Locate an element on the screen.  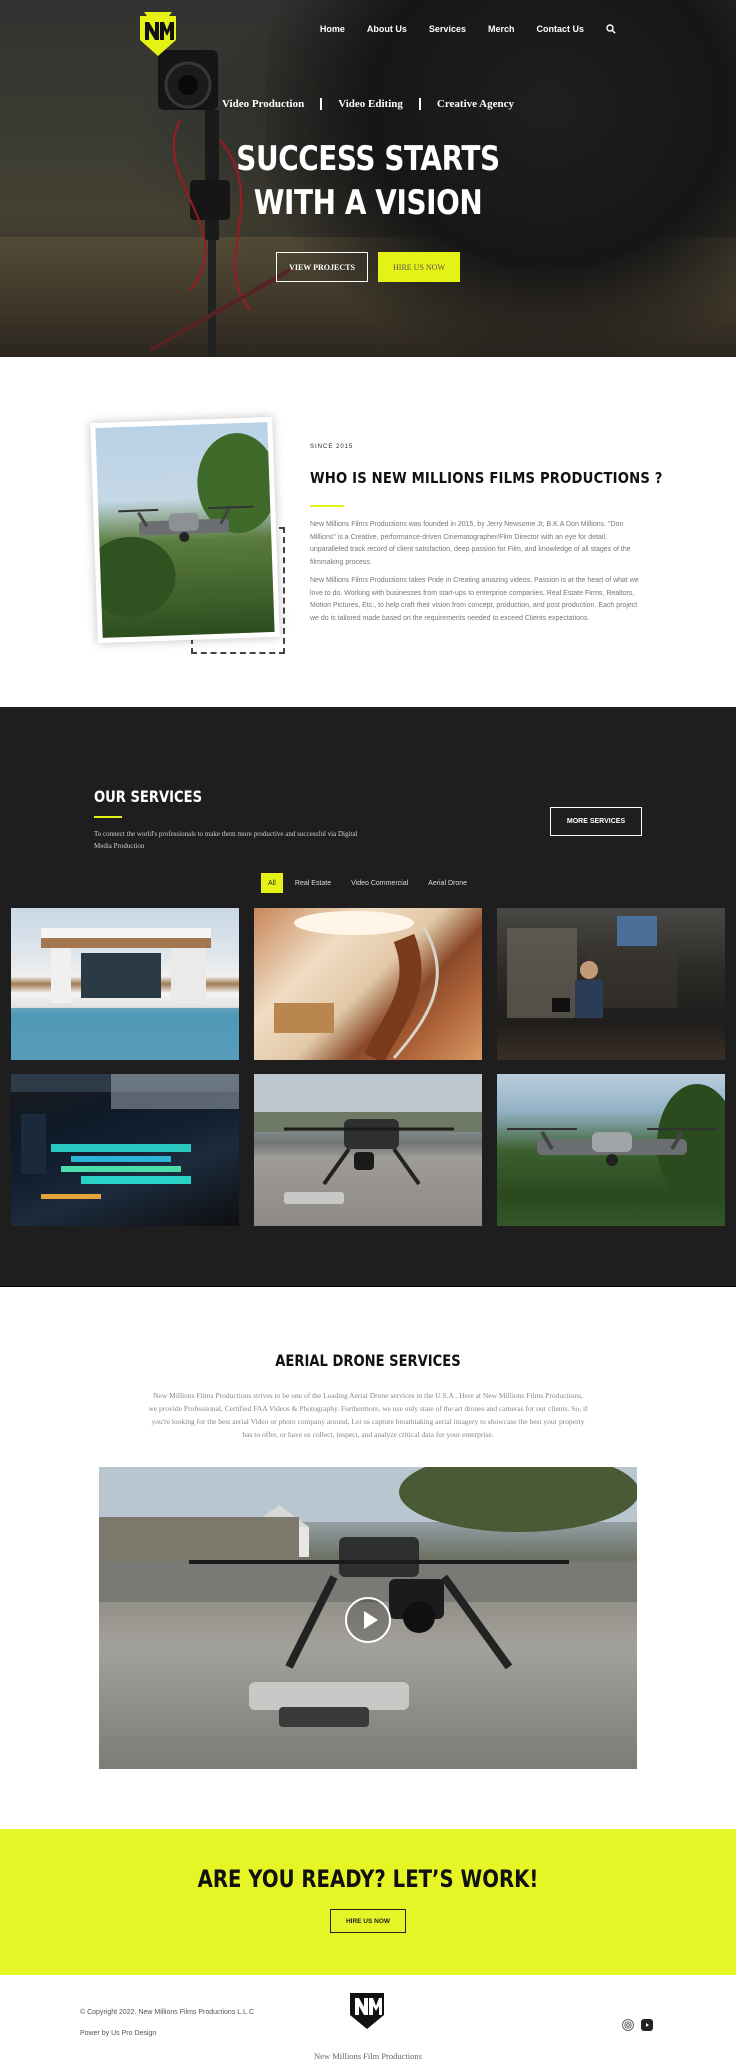
filter-video-commercial: Video Commercial is located at coordinates (379, 883).